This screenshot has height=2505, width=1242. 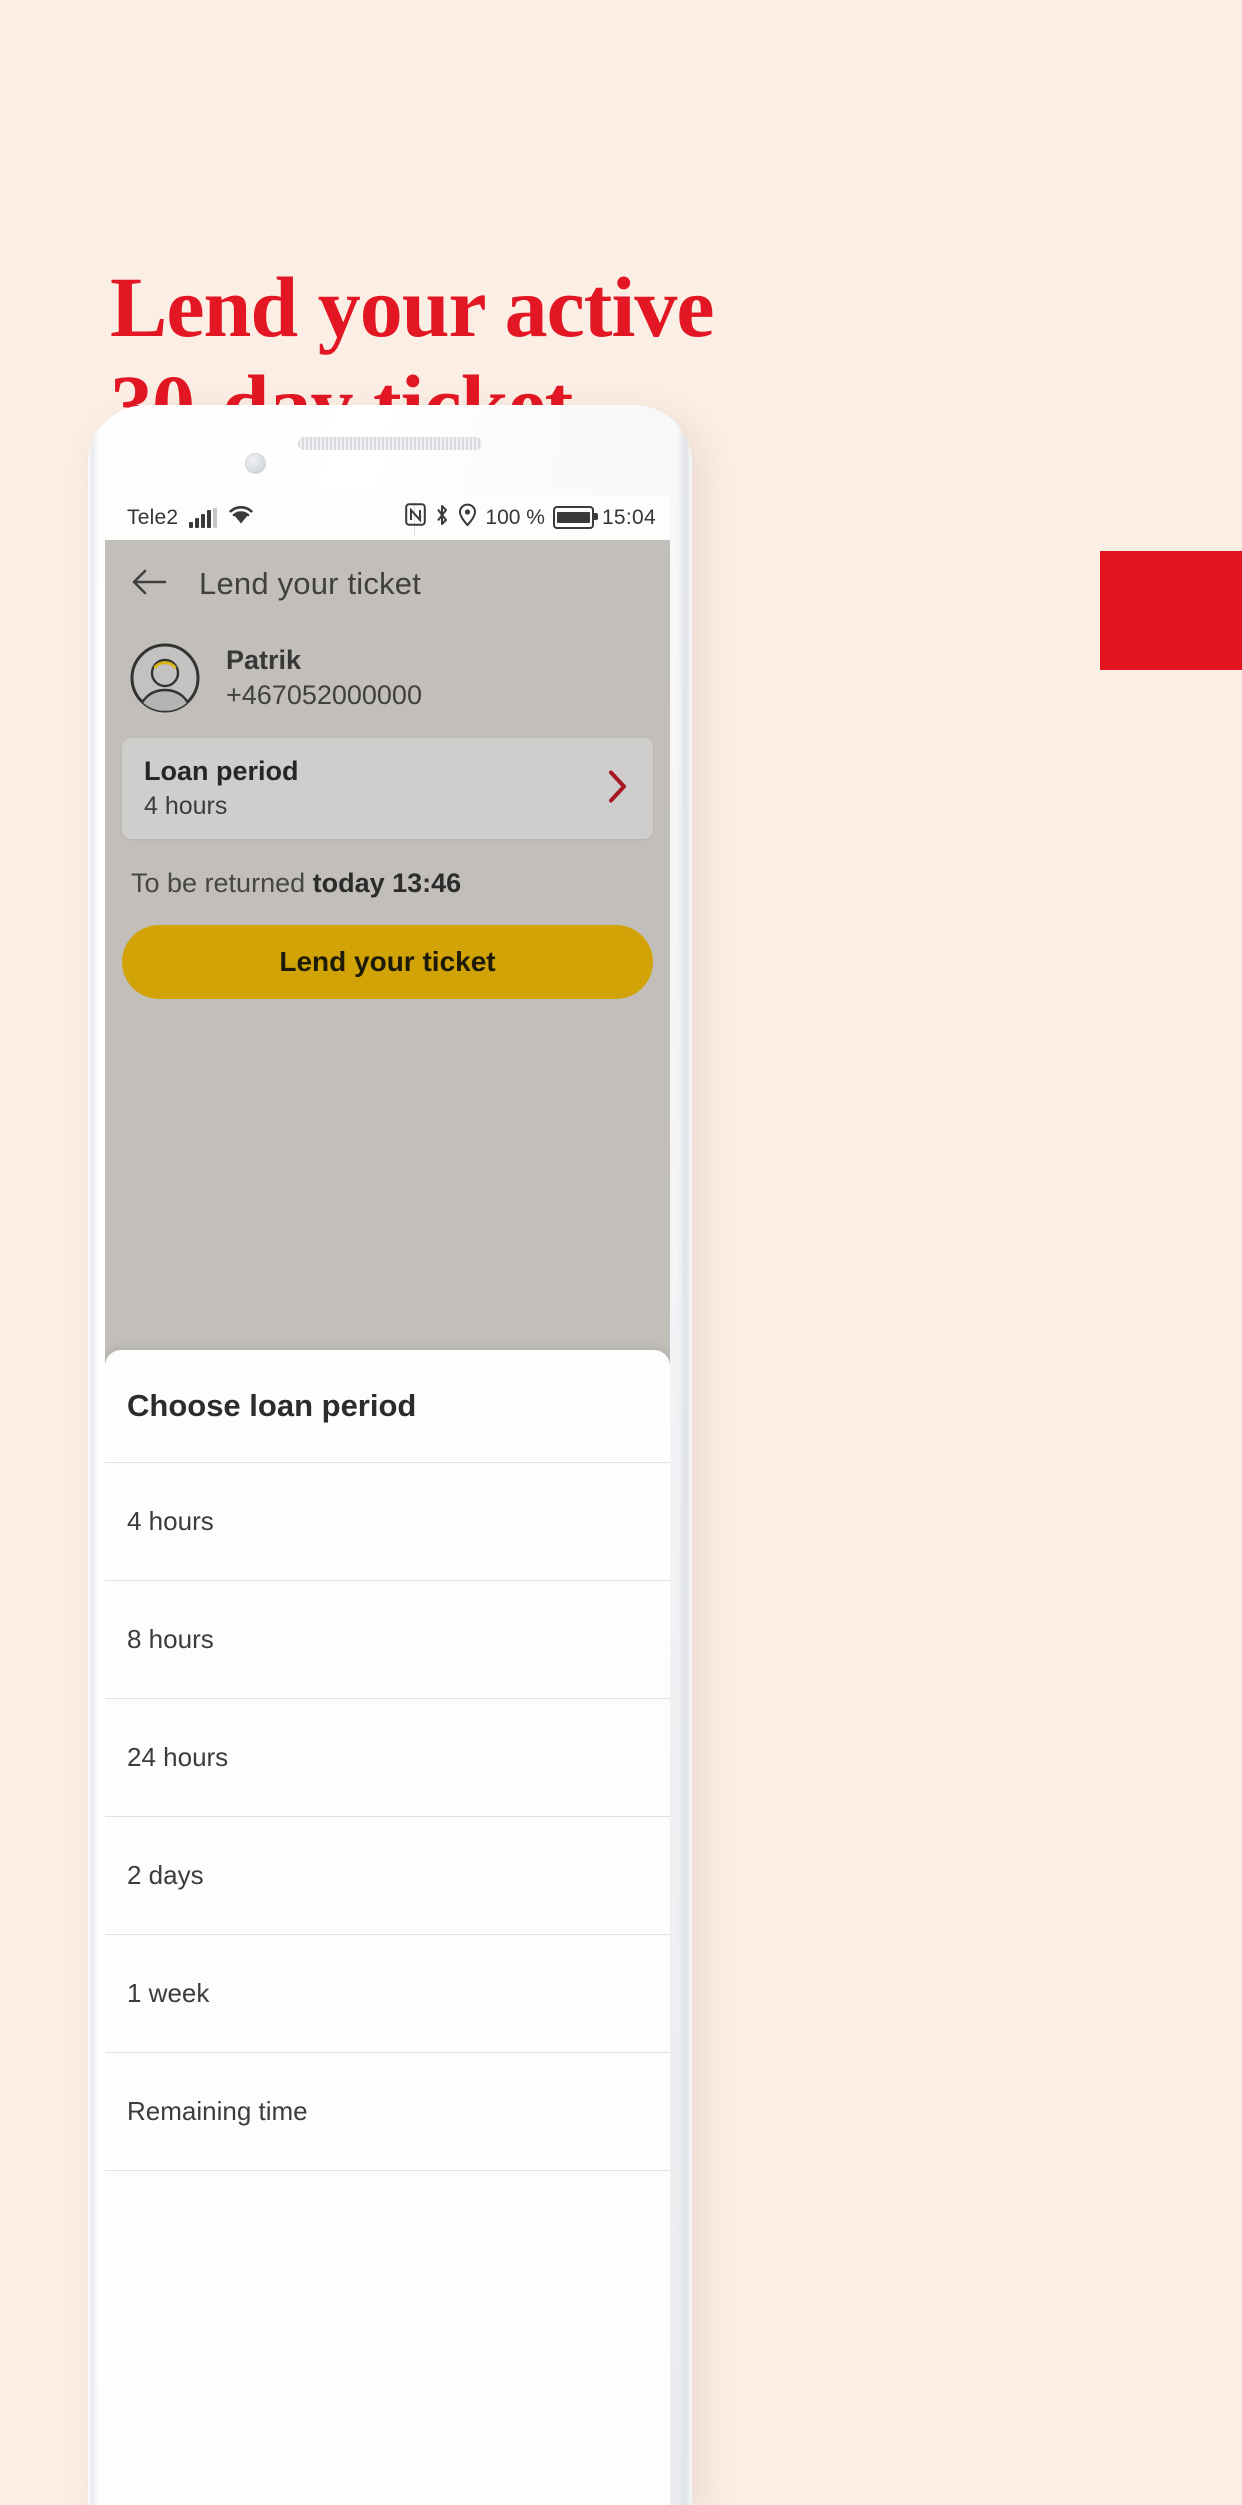 I want to click on app-bar: Lend your ticket, so click(x=387, y=584).